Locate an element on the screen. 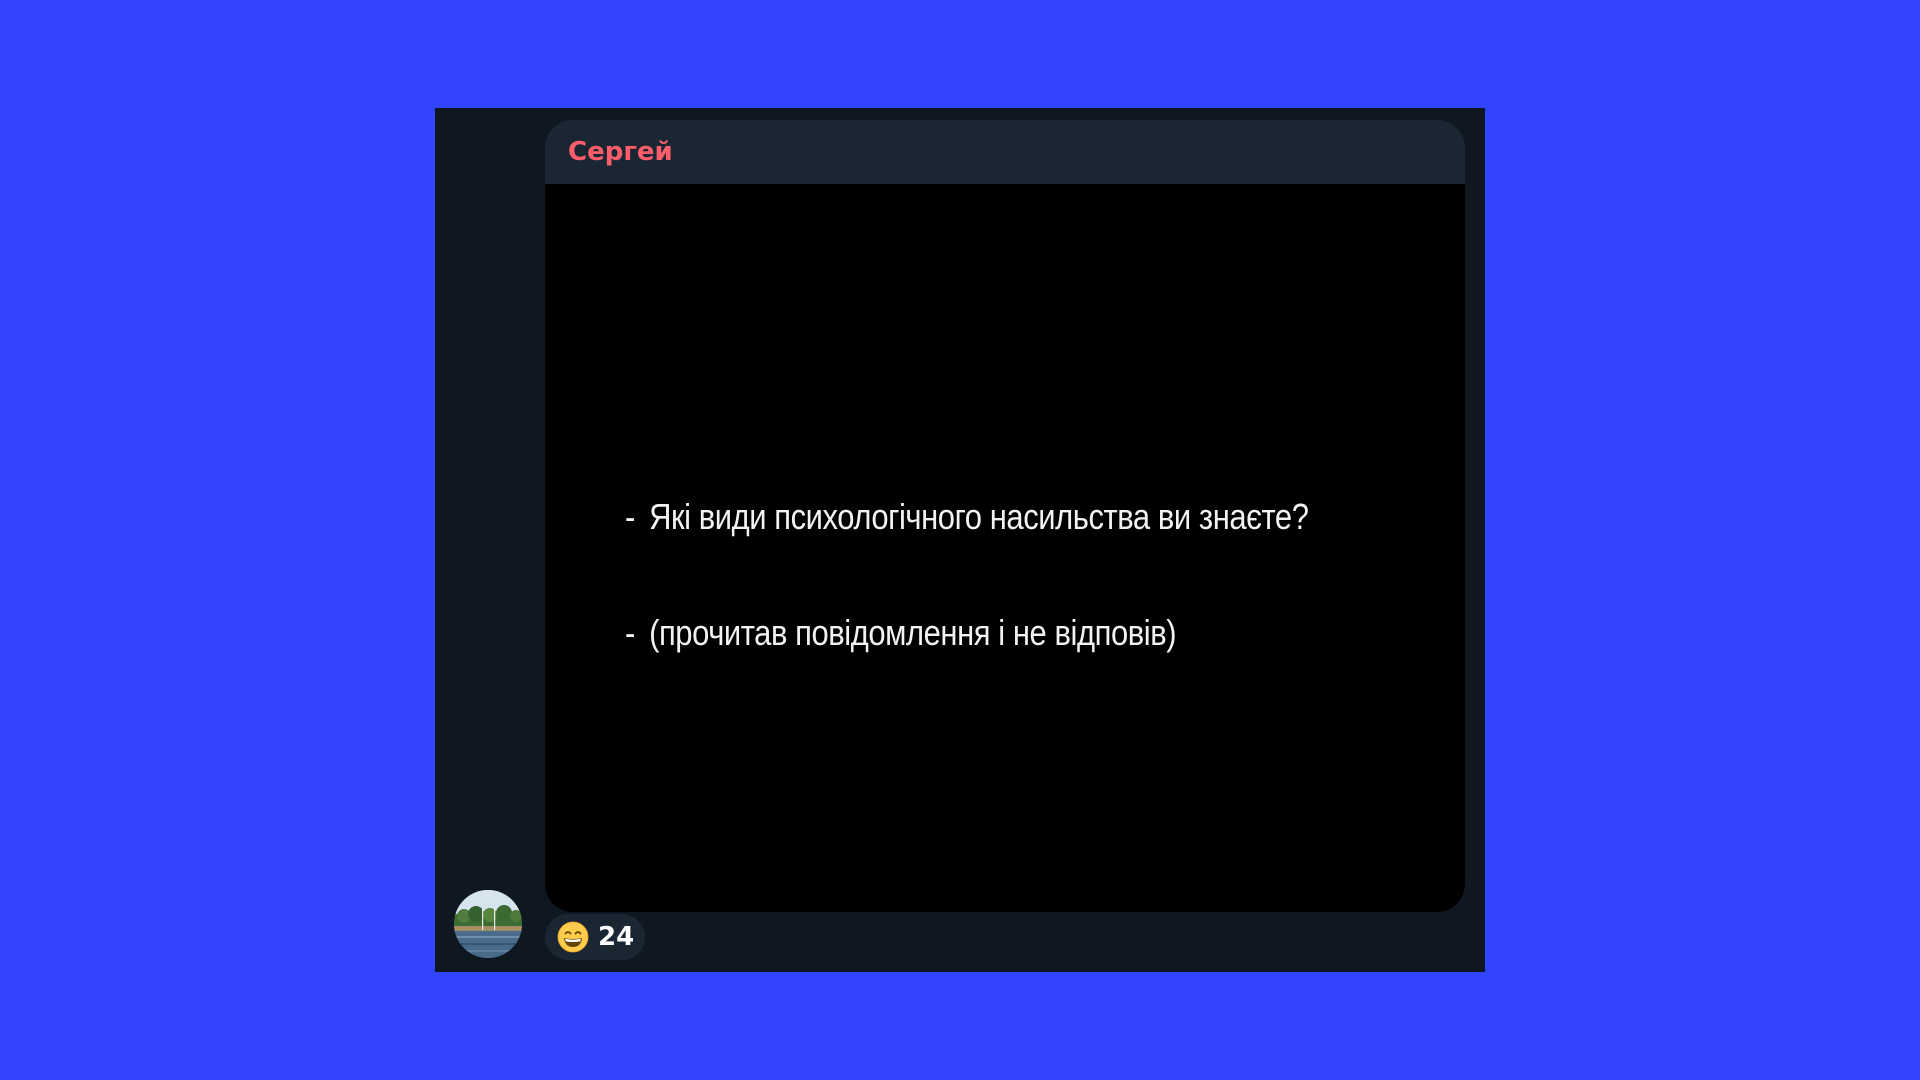  message-header: Сергей is located at coordinates (1005, 152).